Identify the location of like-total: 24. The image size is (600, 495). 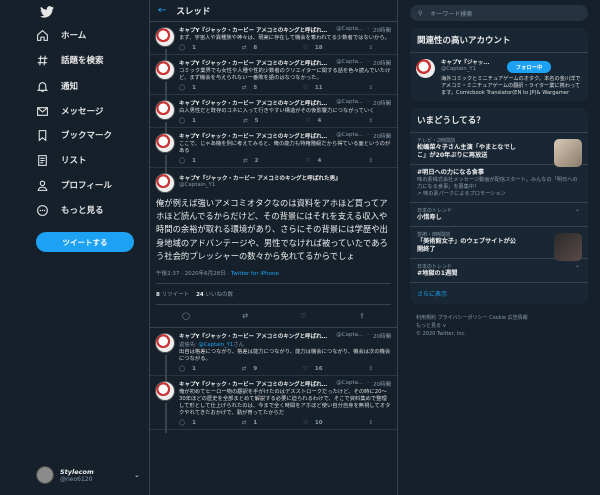
(200, 295).